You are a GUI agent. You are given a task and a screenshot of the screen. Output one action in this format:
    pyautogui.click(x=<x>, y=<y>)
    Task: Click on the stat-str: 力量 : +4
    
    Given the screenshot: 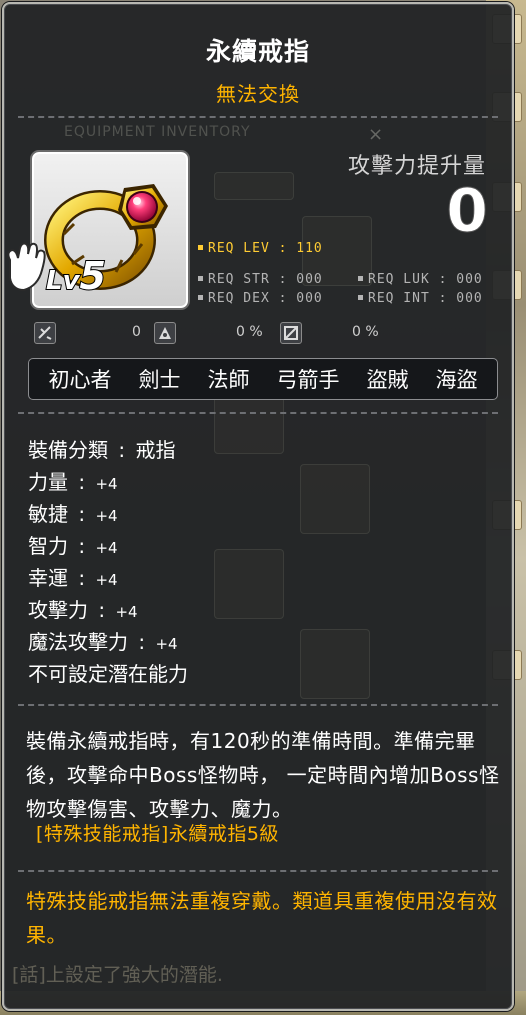 What is the action you would take?
    pyautogui.click(x=73, y=482)
    